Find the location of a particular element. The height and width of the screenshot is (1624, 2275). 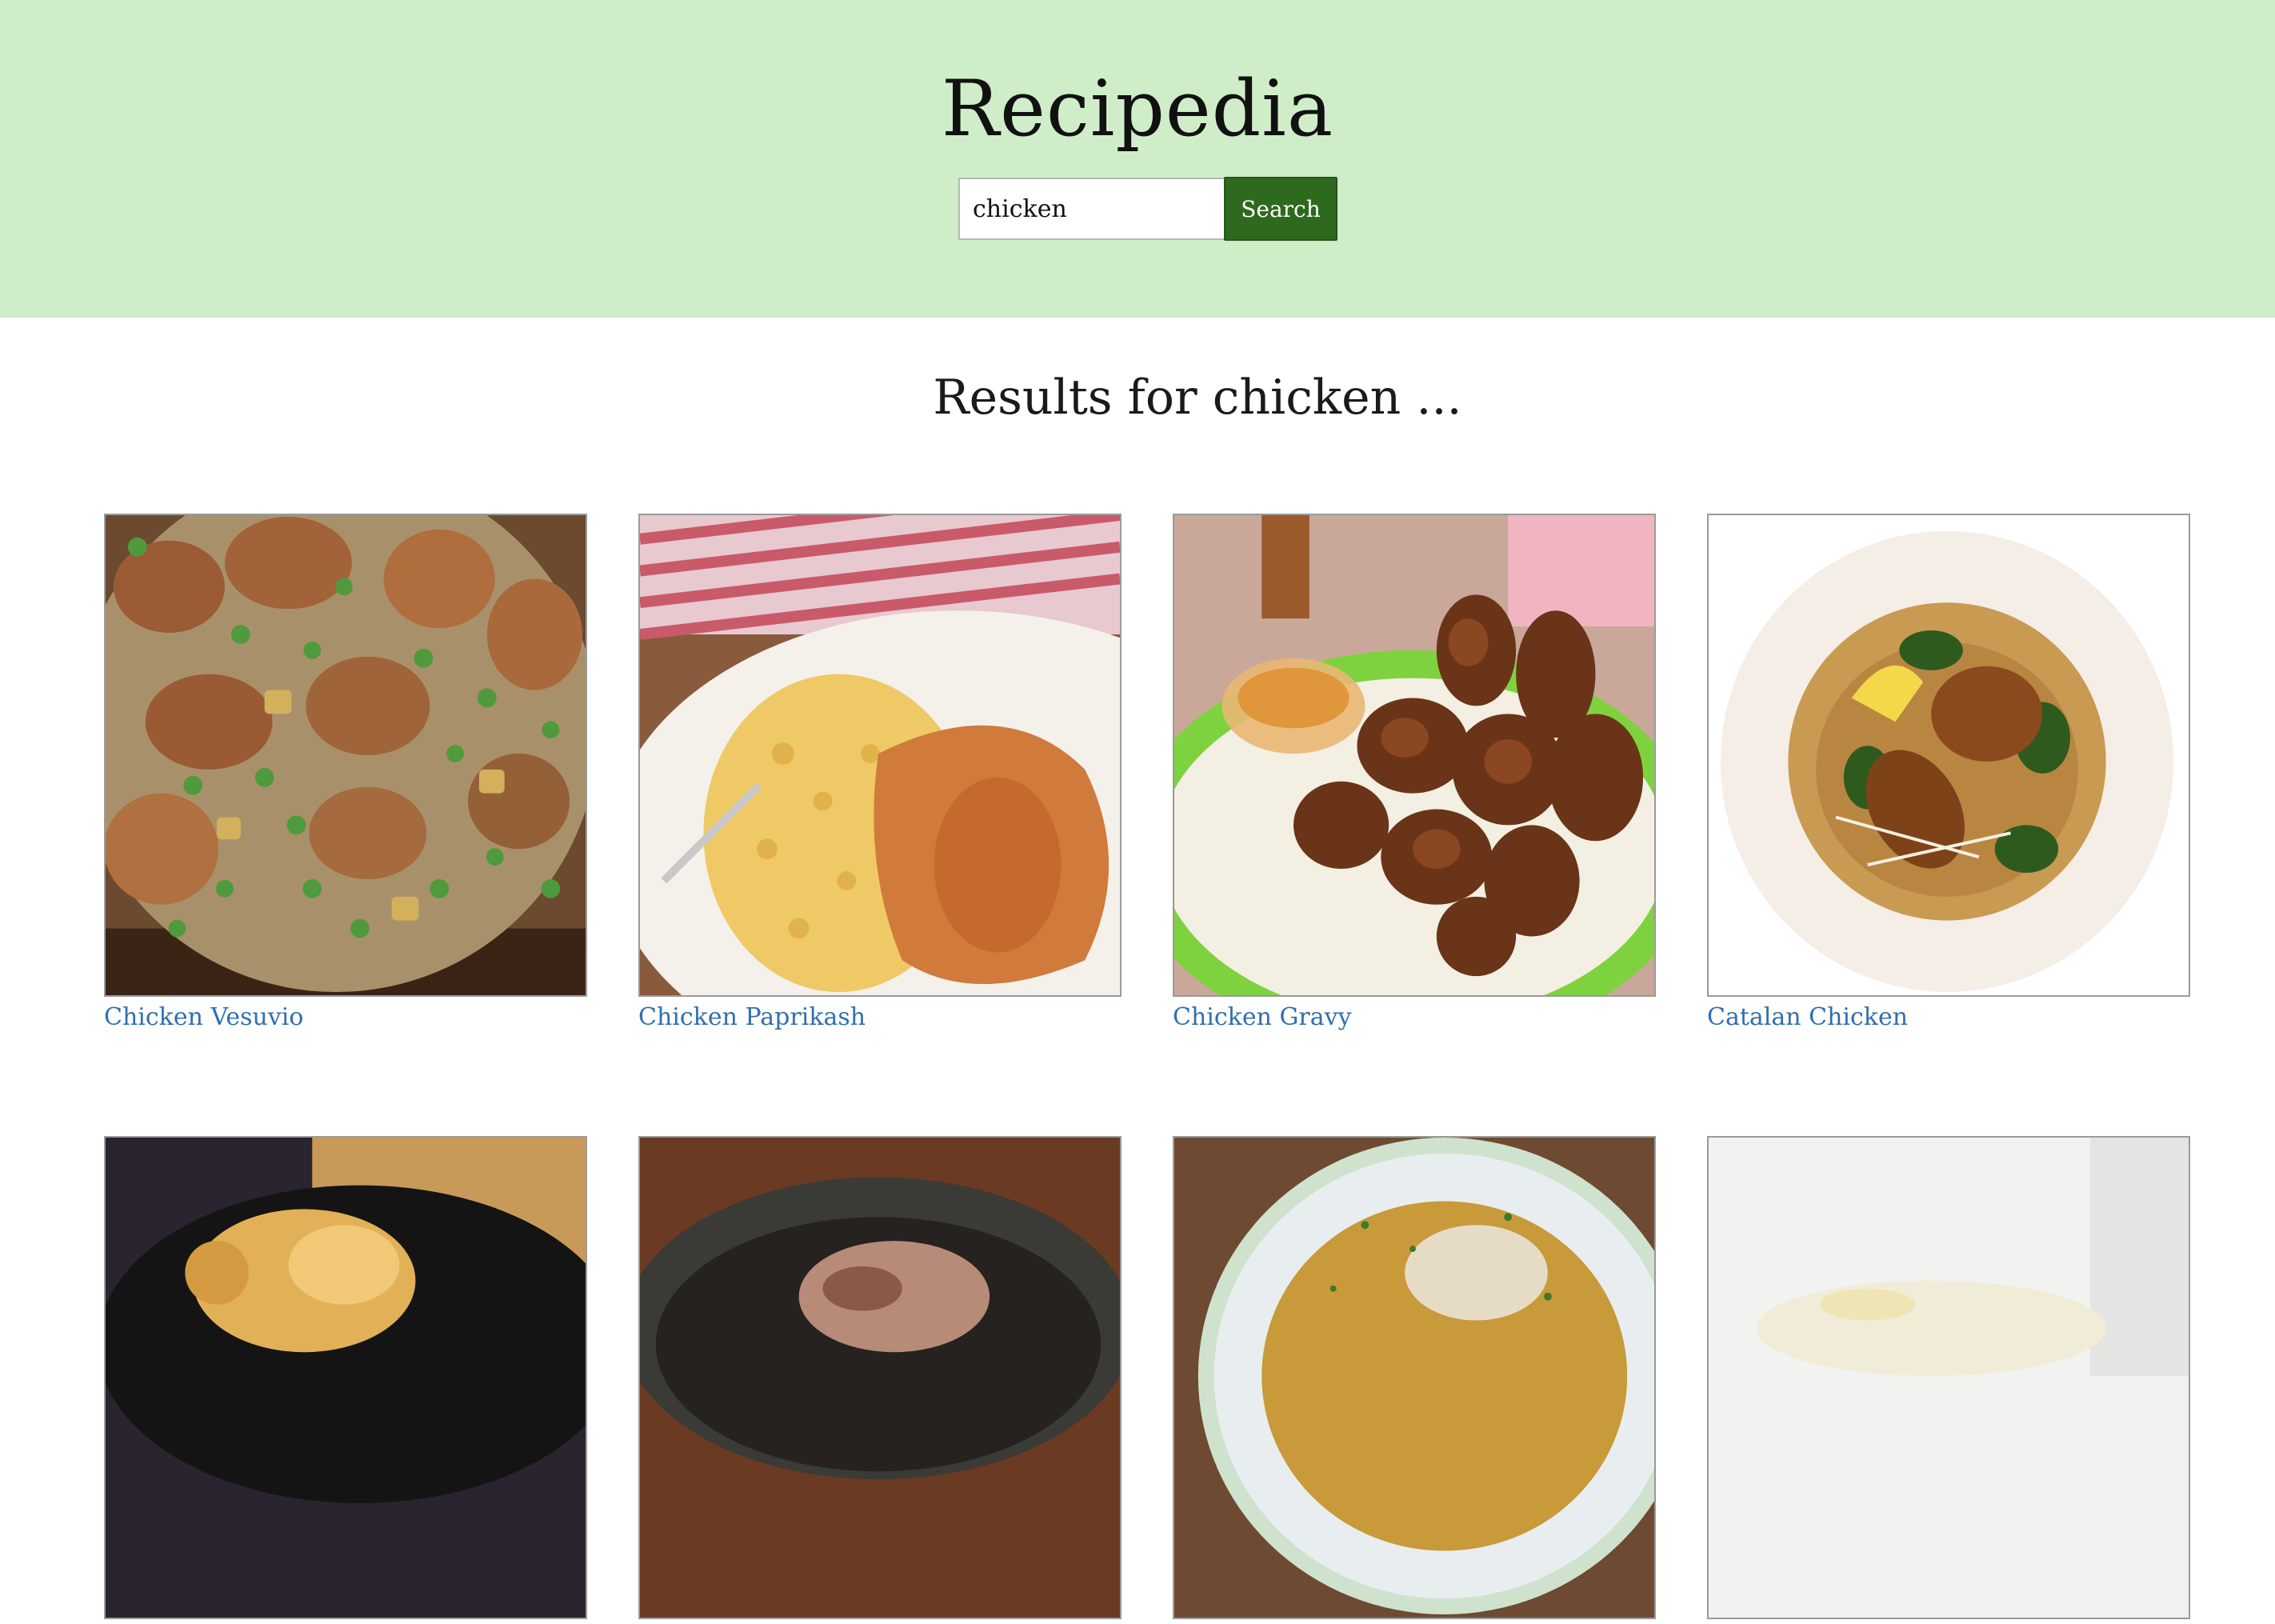

recipe-card: Catalan Chicken is located at coordinates (1948, 774).